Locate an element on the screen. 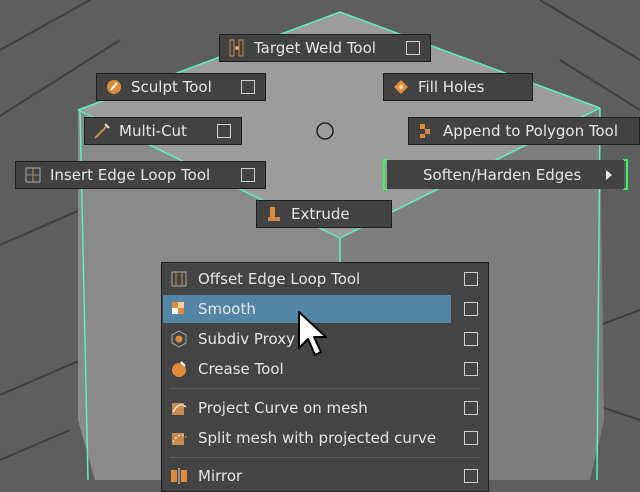  target-weld-tool-button: Target Weld Tool is located at coordinates (325, 48).